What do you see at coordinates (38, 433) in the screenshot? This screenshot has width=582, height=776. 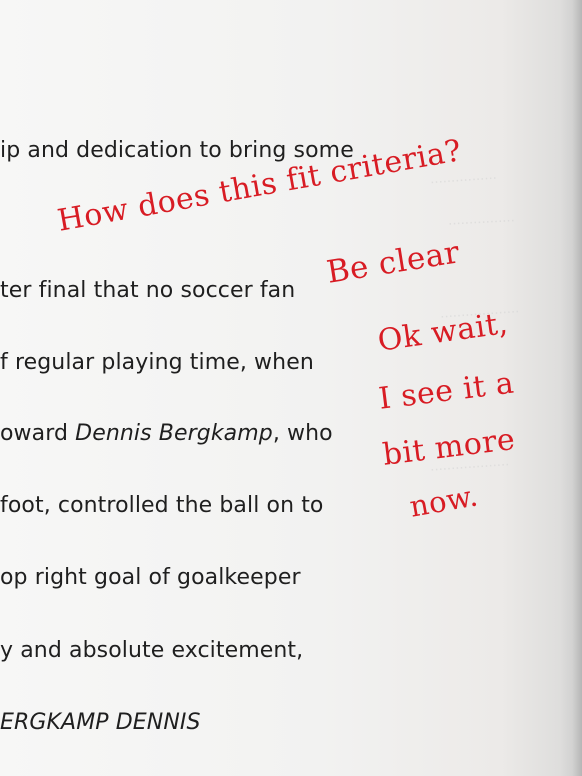 I see `document-line-4-prefix: oward` at bounding box center [38, 433].